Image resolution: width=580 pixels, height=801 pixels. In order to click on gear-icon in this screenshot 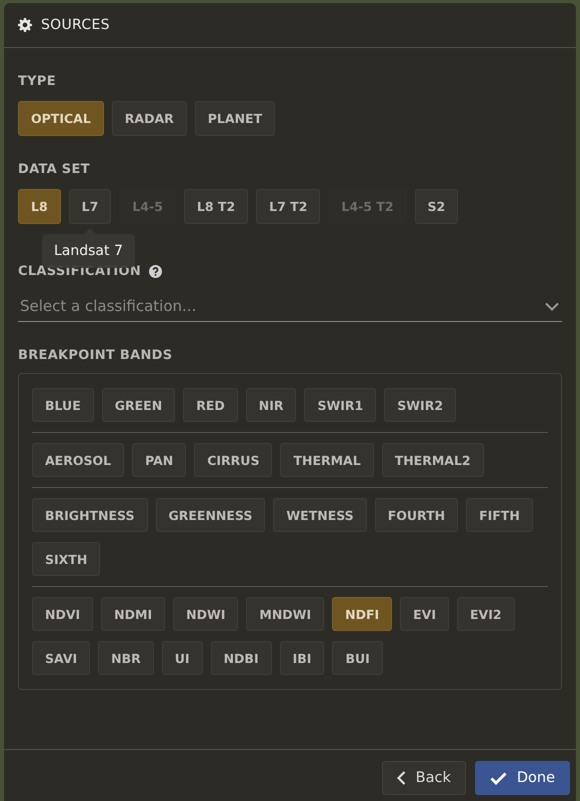, I will do `click(25, 25)`.